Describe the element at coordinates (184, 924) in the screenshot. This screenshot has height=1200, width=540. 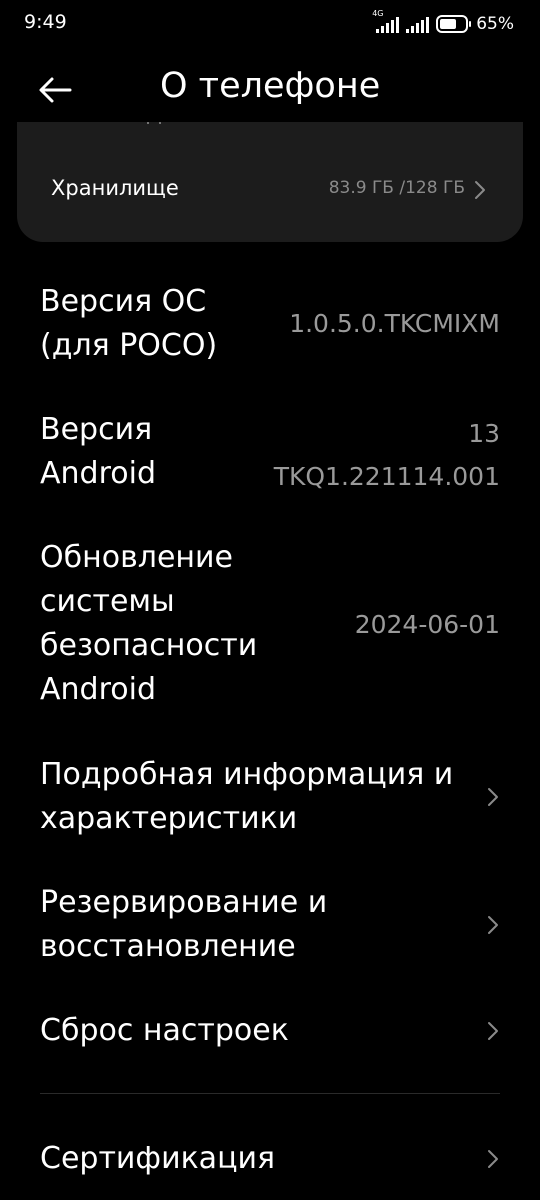
I see `backup-restore-label: Резервирование и восстановление` at that location.